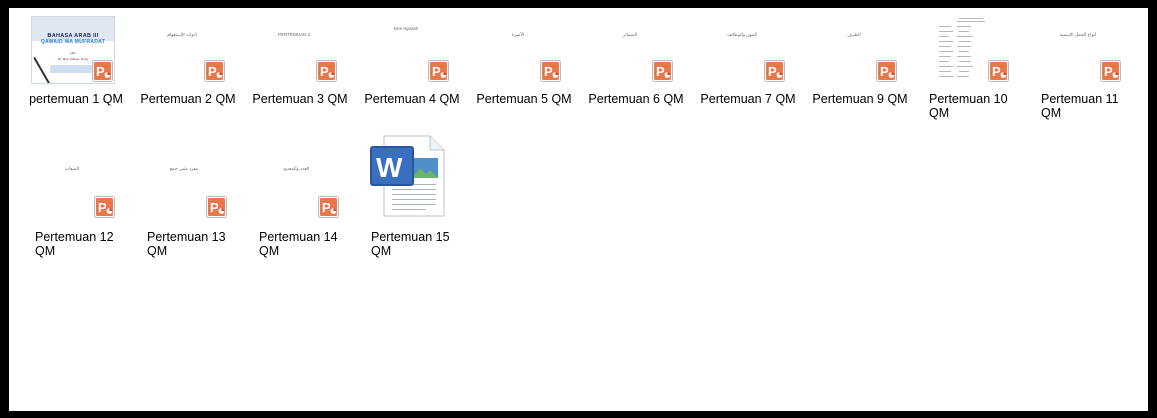 The width and height of the screenshot is (1157, 418). I want to click on file-item-pertemuan-9: الظرف P Pertemuan 9 QM, so click(860, 71).